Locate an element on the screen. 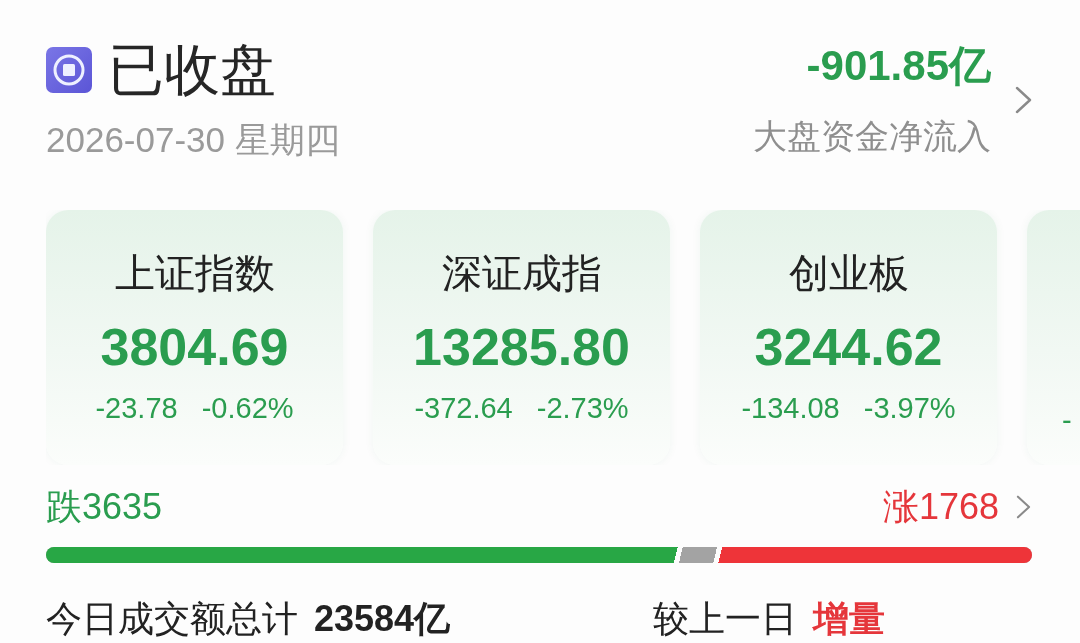  index-value: 3804.69 is located at coordinates (194, 347).